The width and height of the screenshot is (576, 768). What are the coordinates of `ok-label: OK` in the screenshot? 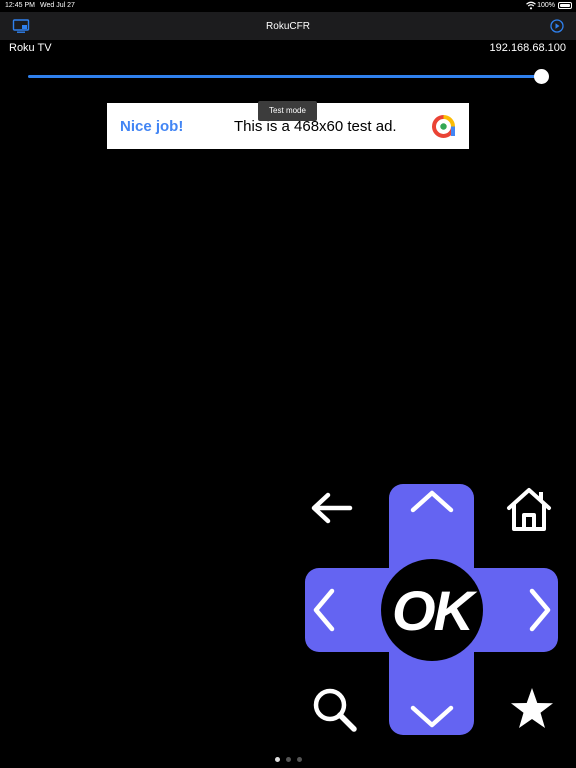 It's located at (433, 610).